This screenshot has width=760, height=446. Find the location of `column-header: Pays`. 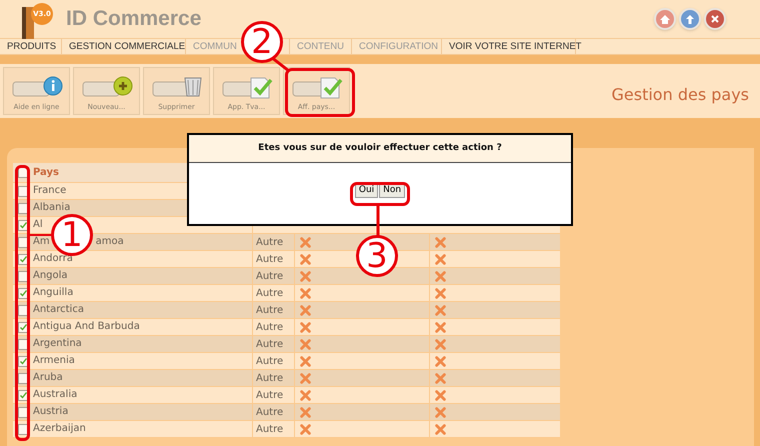

column-header: Pays is located at coordinates (46, 172).